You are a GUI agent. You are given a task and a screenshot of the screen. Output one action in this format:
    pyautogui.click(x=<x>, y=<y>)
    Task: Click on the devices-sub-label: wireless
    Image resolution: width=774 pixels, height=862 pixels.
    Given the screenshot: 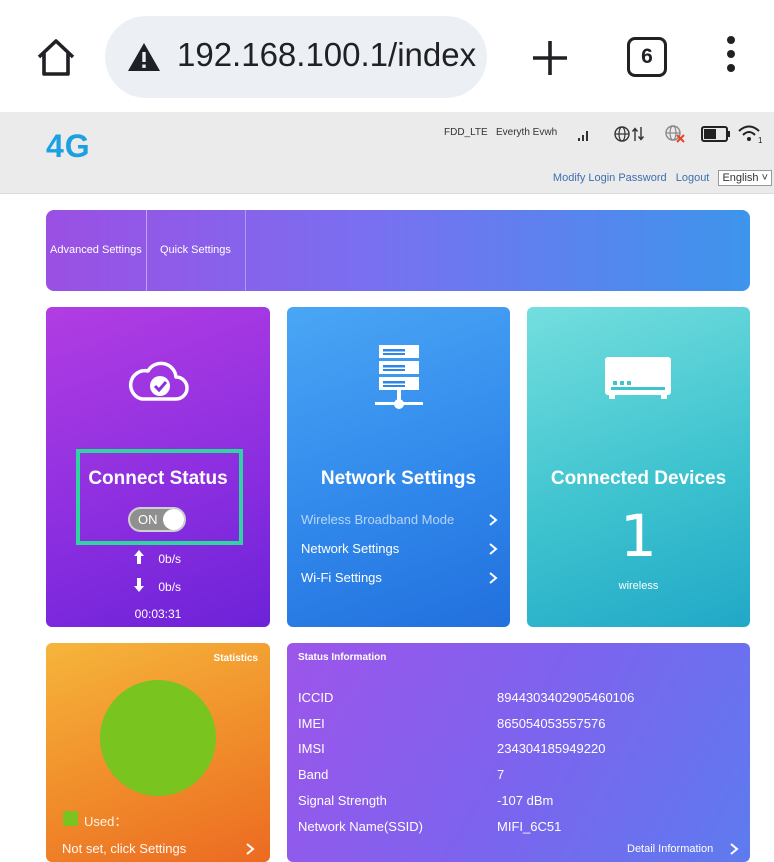 What is the action you would take?
    pyautogui.click(x=638, y=586)
    